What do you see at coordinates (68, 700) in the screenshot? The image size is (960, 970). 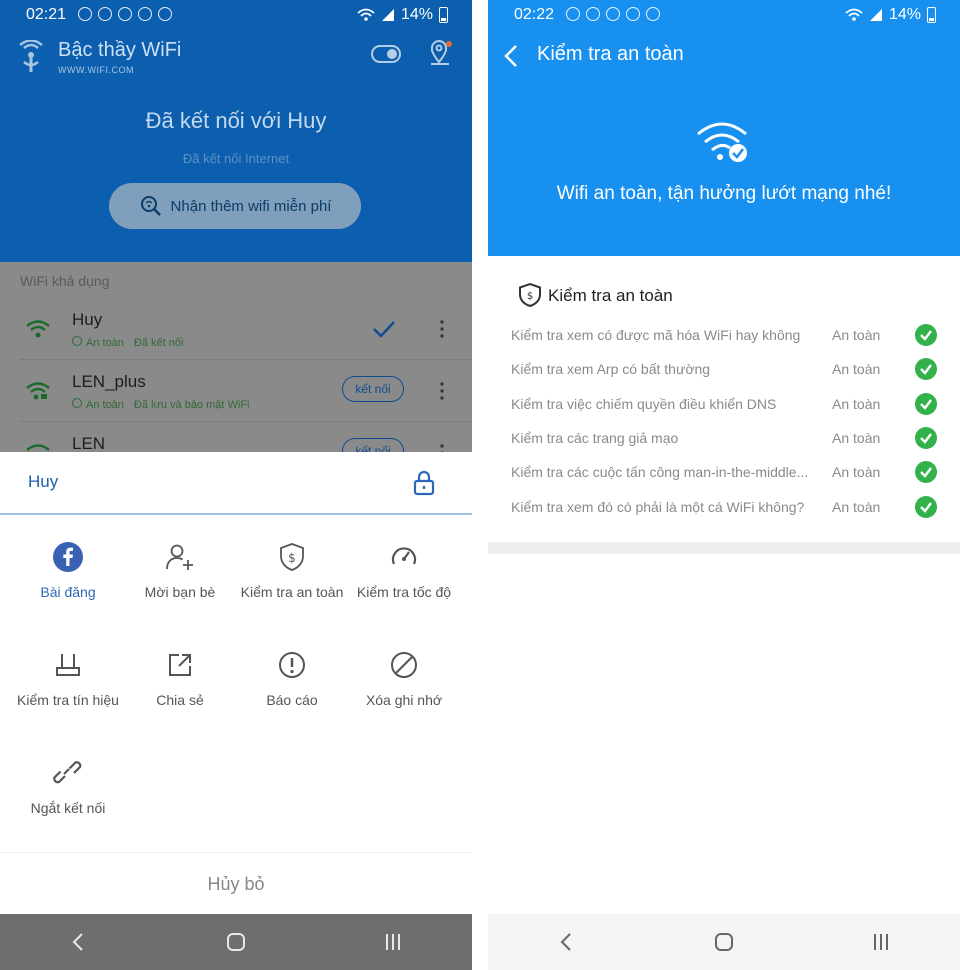 I see `action-label: Kiểm tra tín hiệu` at bounding box center [68, 700].